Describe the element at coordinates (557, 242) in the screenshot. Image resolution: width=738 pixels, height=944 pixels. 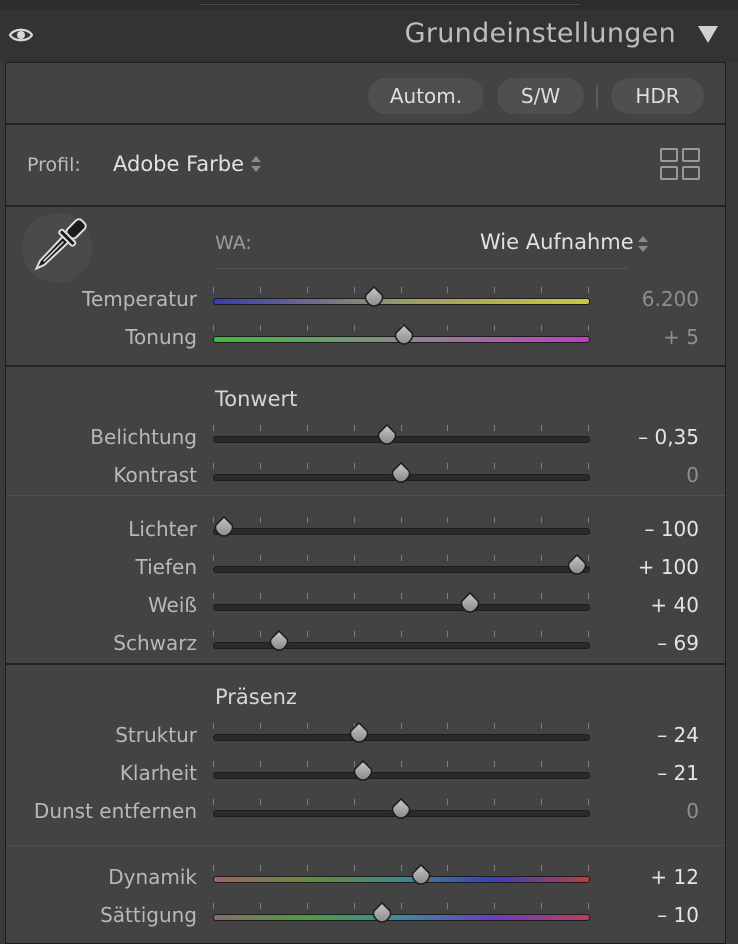
I see `white-balance-dropdown: Wie Aufnahme` at that location.